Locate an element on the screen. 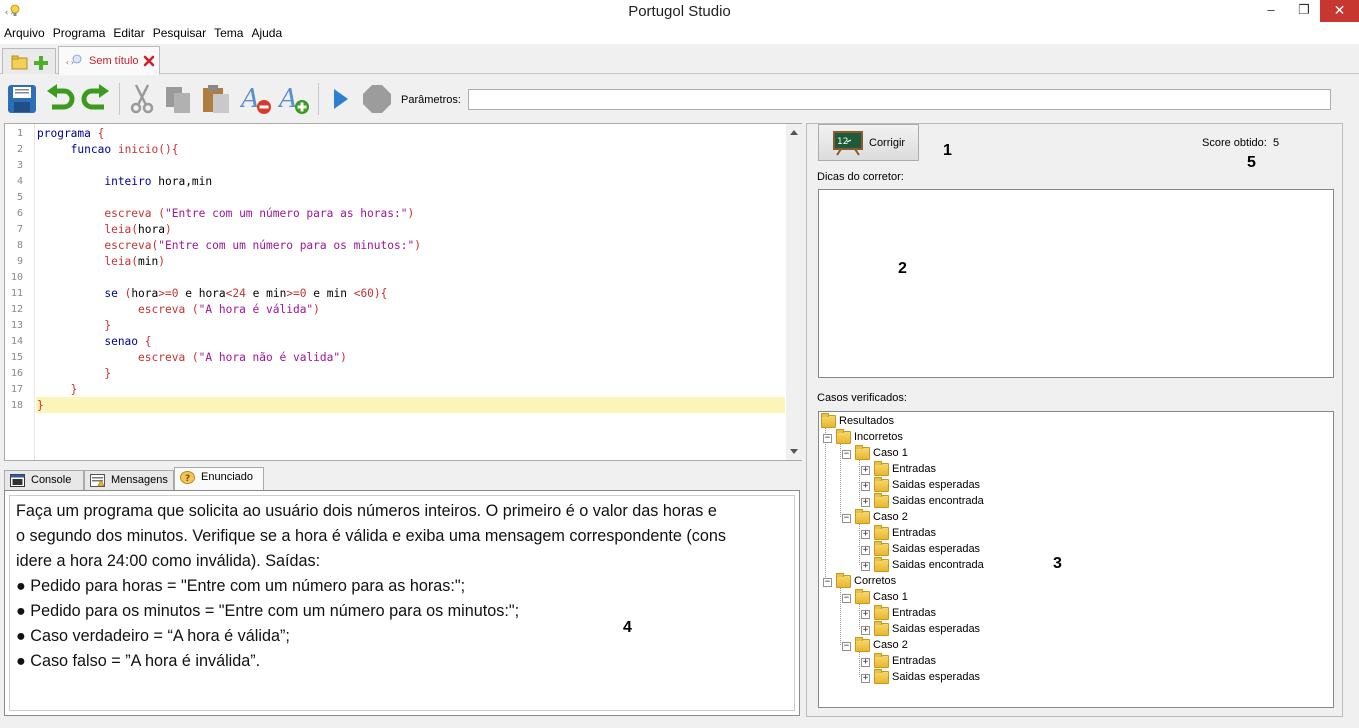 The width and height of the screenshot is (1359, 728). tab-console-label: Console is located at coordinates (51, 480).